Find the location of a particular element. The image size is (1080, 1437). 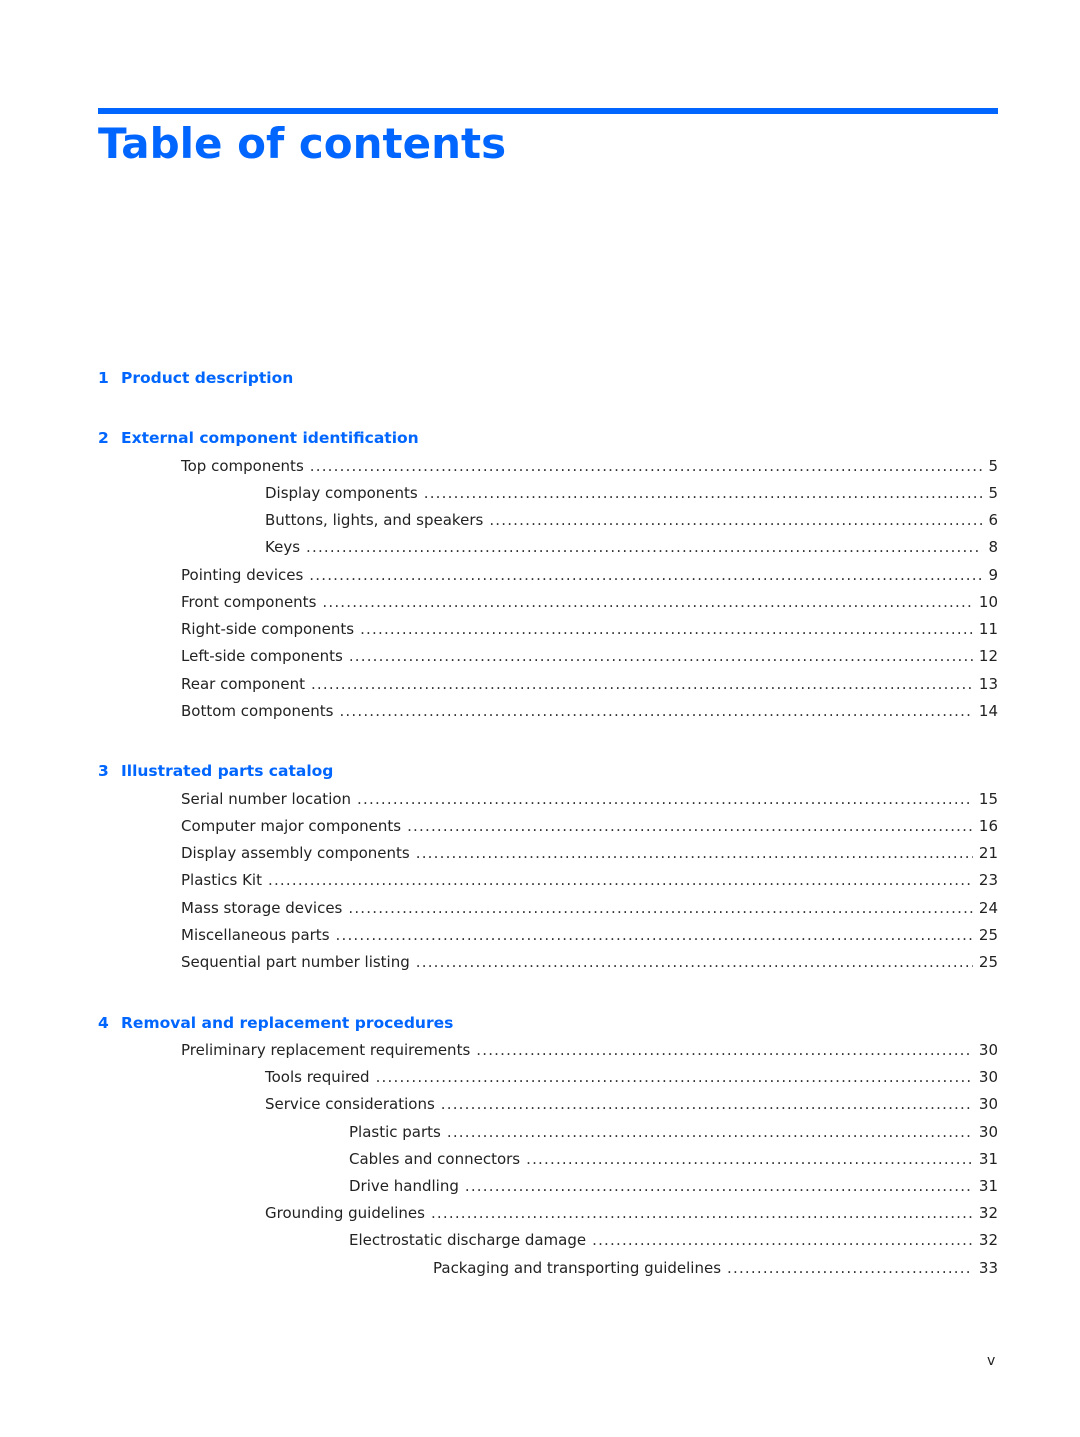

entry-page: 13 is located at coordinates (988, 684).